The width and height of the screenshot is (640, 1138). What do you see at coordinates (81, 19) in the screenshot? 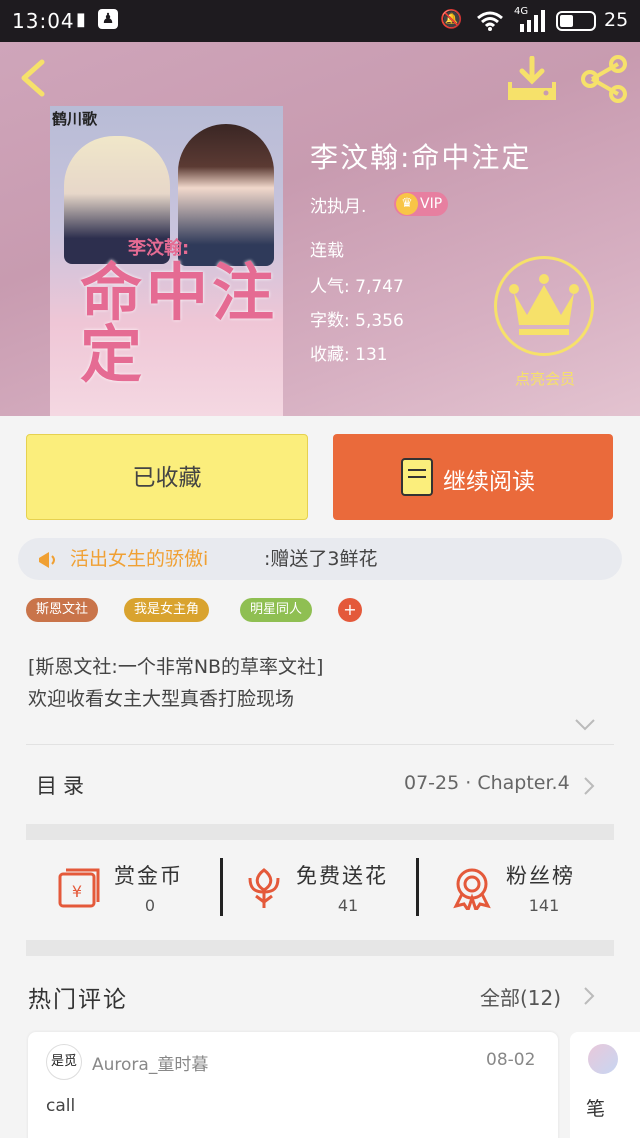
I see `alert-icon: ▮` at bounding box center [81, 19].